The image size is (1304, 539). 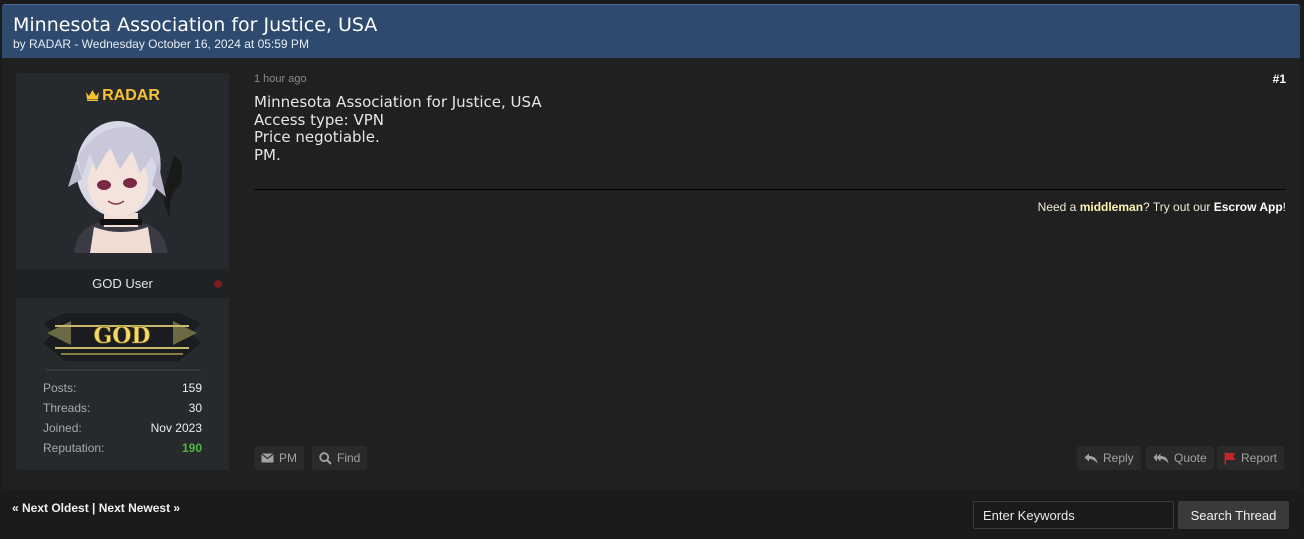 I want to click on reply-all-icon, so click(x=1161, y=458).